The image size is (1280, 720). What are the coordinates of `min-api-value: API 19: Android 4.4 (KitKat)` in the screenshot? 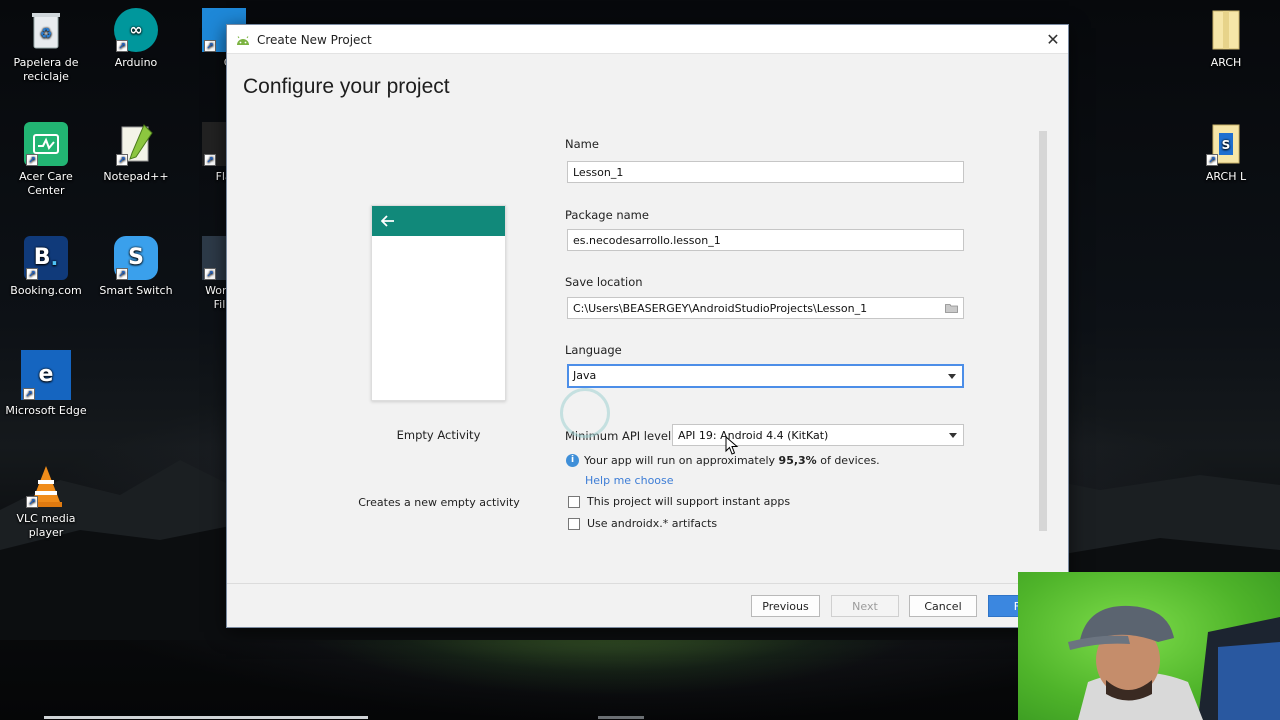 It's located at (753, 435).